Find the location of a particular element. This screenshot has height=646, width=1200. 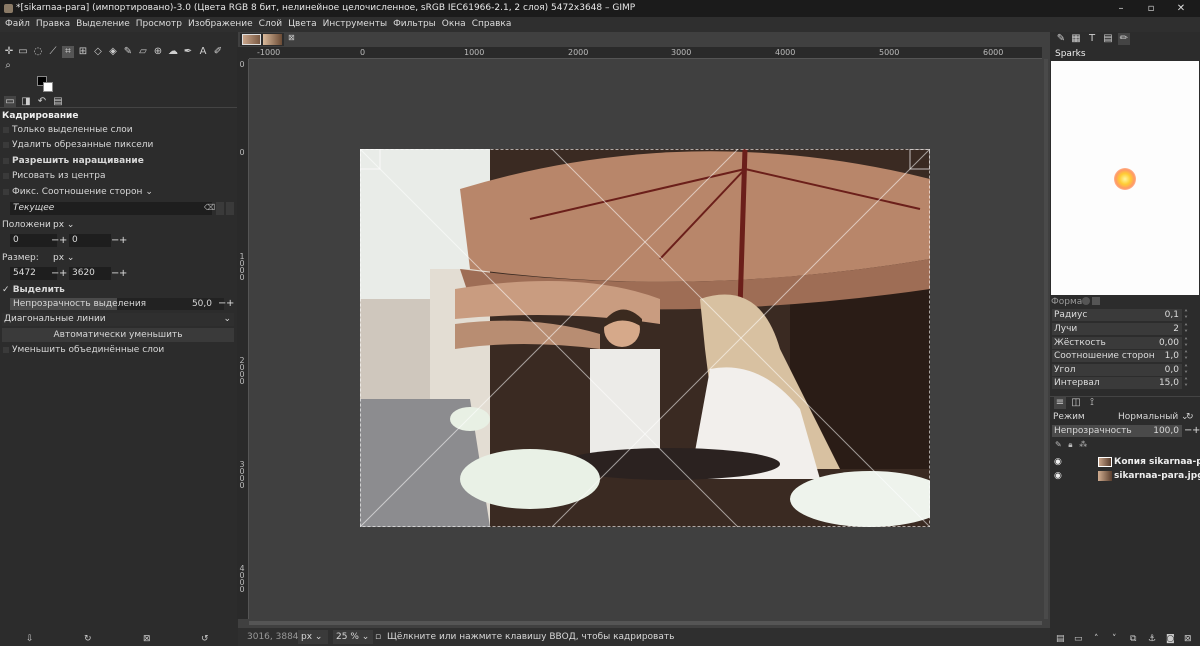

save-options-icon: ⇩ is located at coordinates (30, 639).